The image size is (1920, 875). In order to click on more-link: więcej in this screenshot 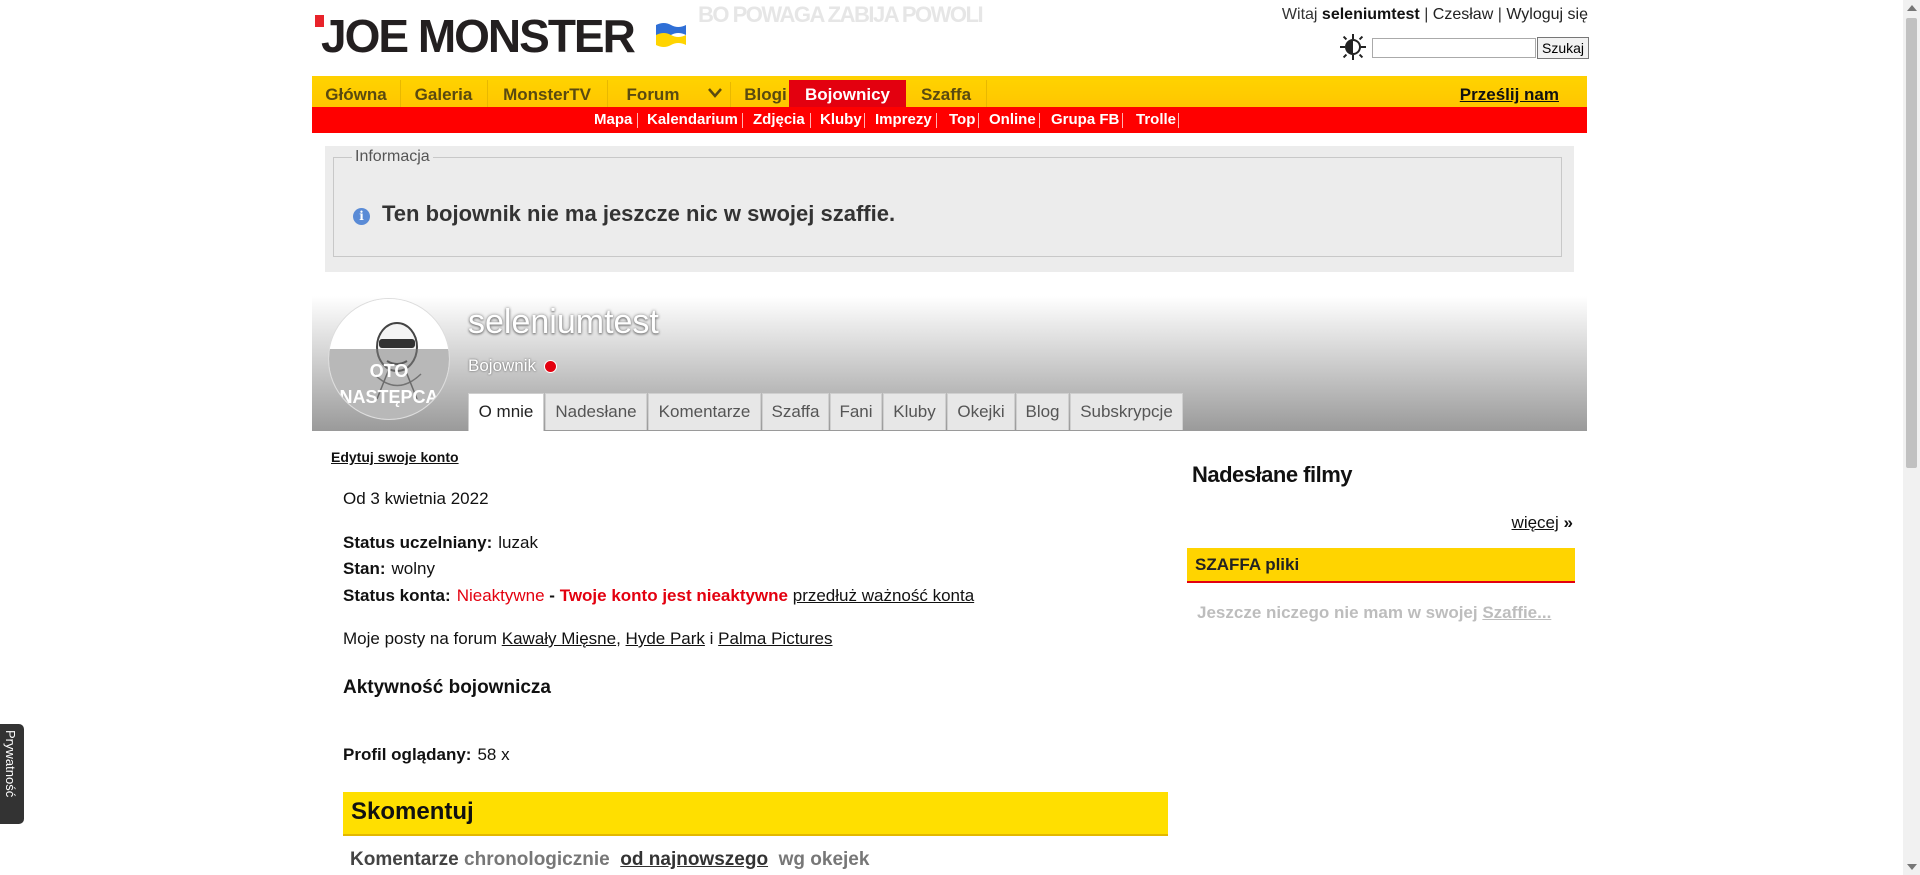, I will do `click(1535, 522)`.